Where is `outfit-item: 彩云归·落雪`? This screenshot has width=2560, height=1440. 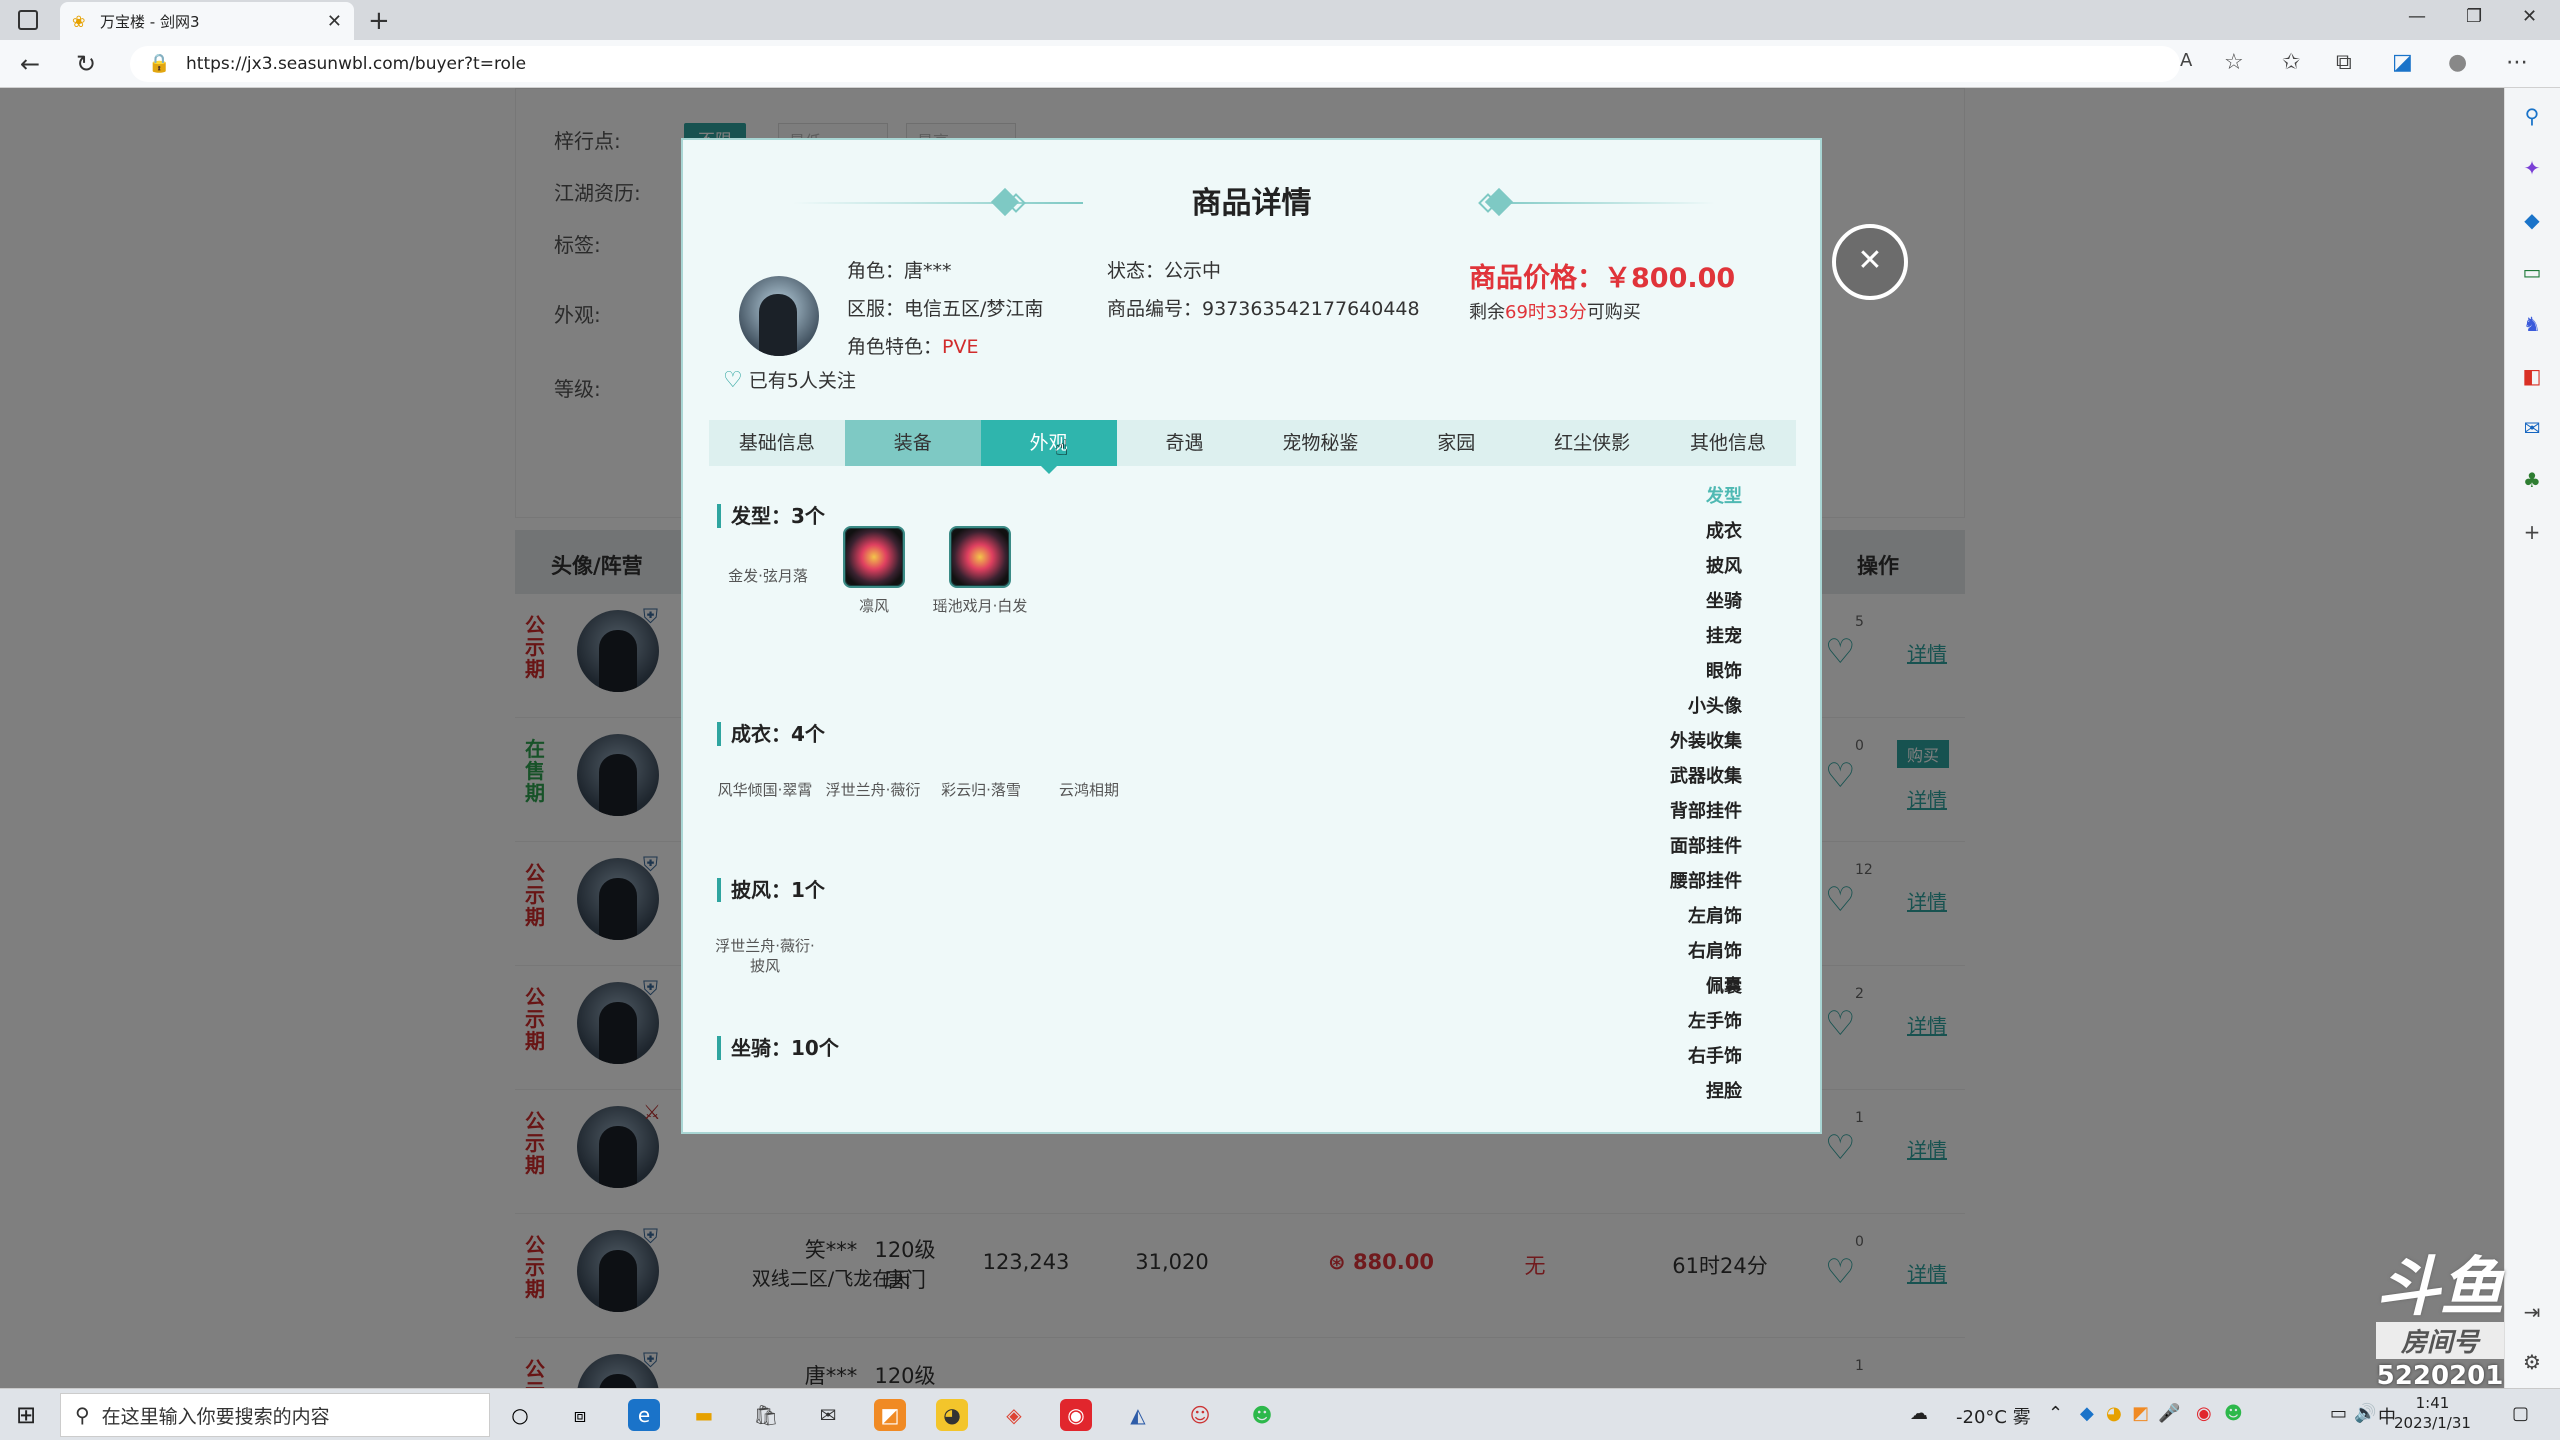
outfit-item: 彩云归·落雪 is located at coordinates (981, 790).